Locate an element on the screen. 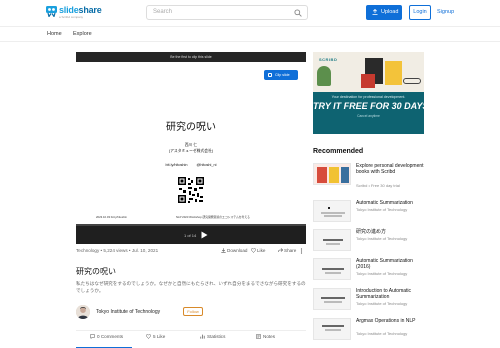  nav-home: Home is located at coordinates (54, 34).